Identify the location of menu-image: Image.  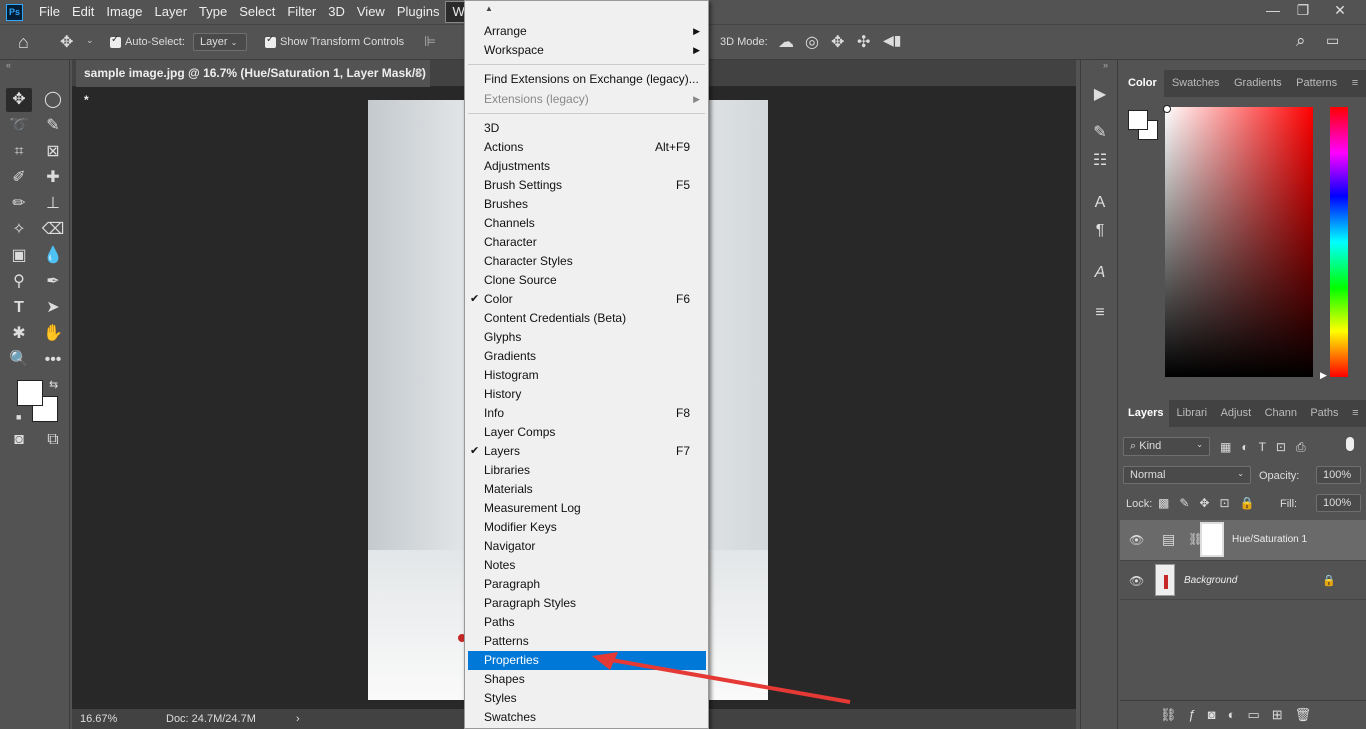
(124, 12).